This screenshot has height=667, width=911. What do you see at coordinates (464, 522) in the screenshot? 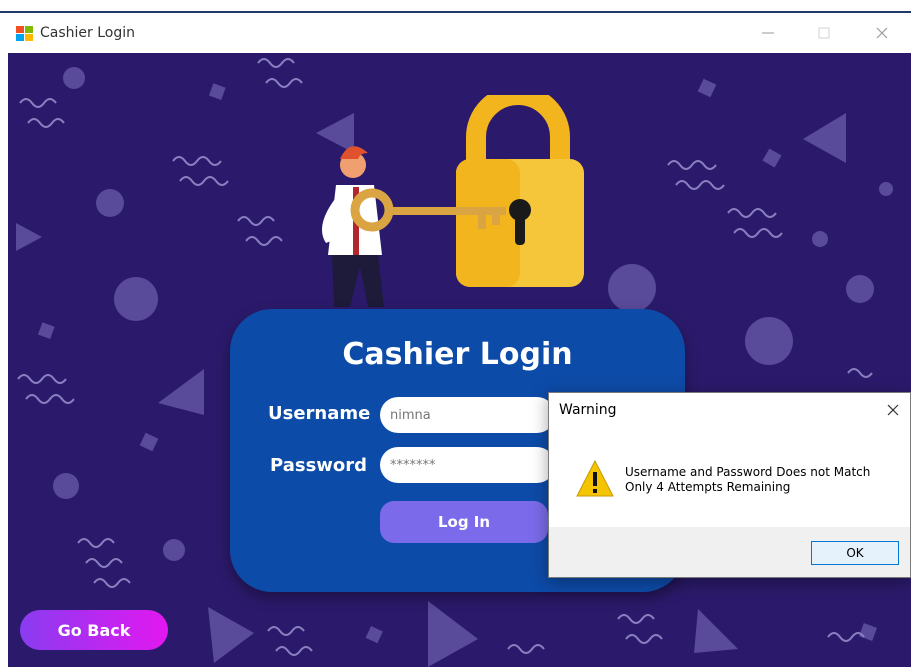
I see `login-button: Log In` at bounding box center [464, 522].